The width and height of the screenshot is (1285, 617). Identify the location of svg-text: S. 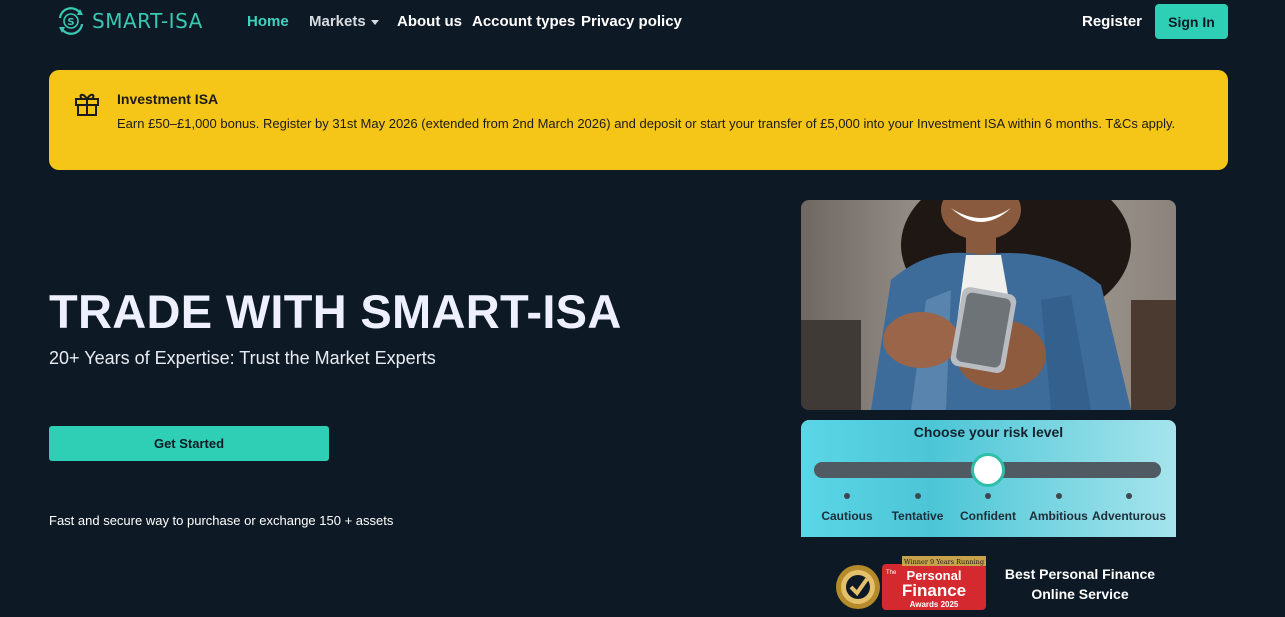
(70, 22).